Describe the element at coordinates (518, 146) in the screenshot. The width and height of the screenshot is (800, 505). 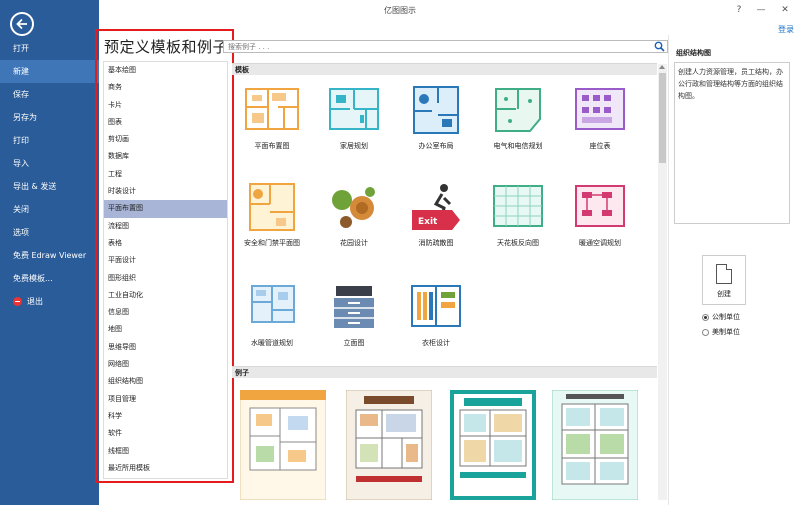
I see `template-label: 电气和电信规划` at that location.